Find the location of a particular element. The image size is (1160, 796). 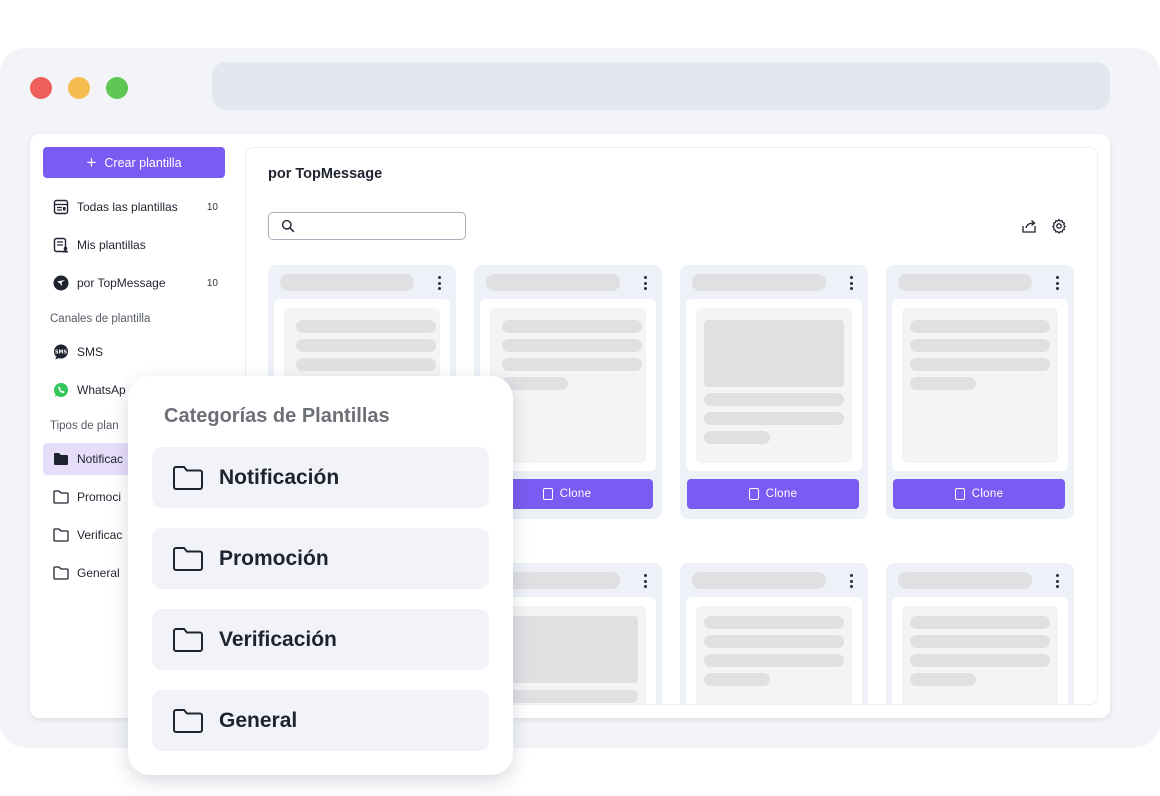

page-title: por TopMessage is located at coordinates (325, 174).